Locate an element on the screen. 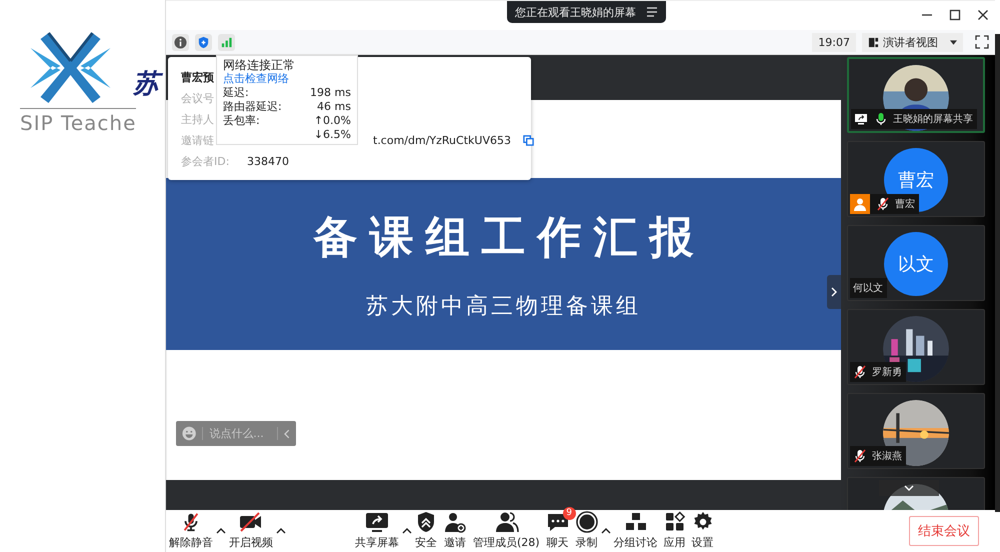  panel-toggle is located at coordinates (834, 292).